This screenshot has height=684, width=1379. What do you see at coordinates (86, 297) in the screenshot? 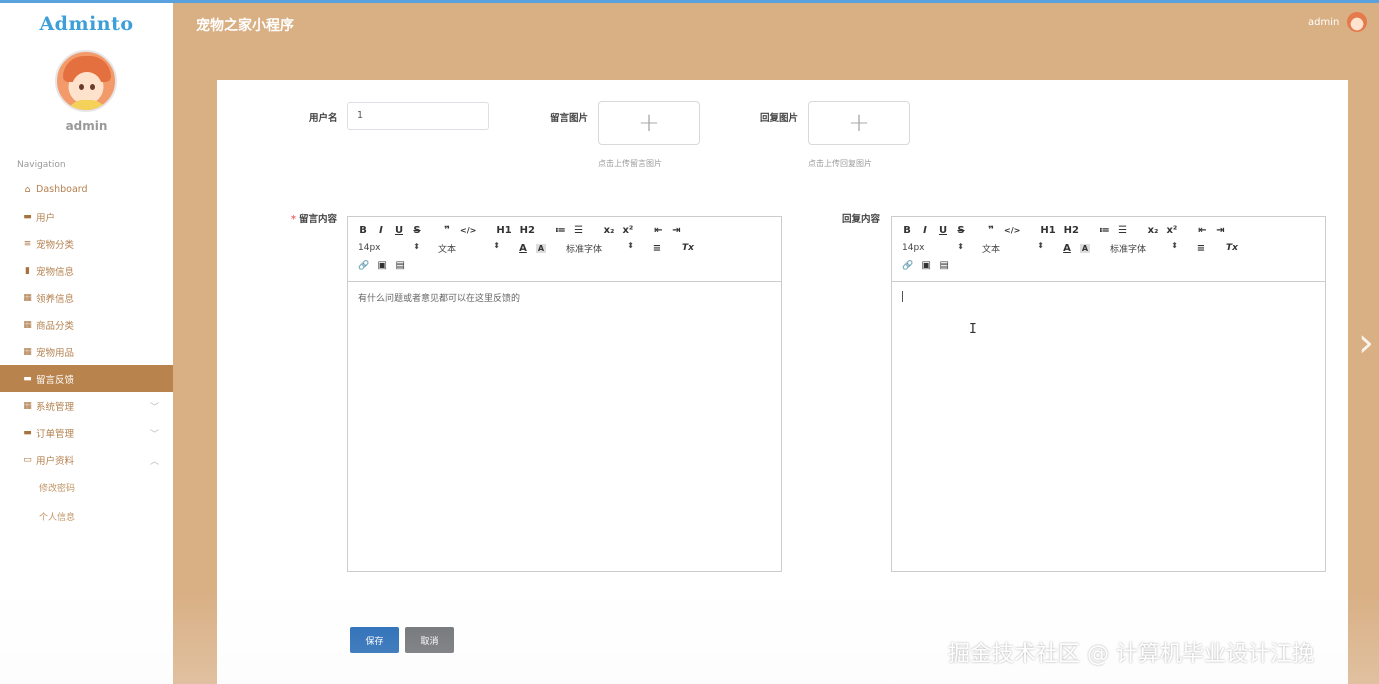
I see `sidebar-item-adoption: ▦ 领养信息` at bounding box center [86, 297].